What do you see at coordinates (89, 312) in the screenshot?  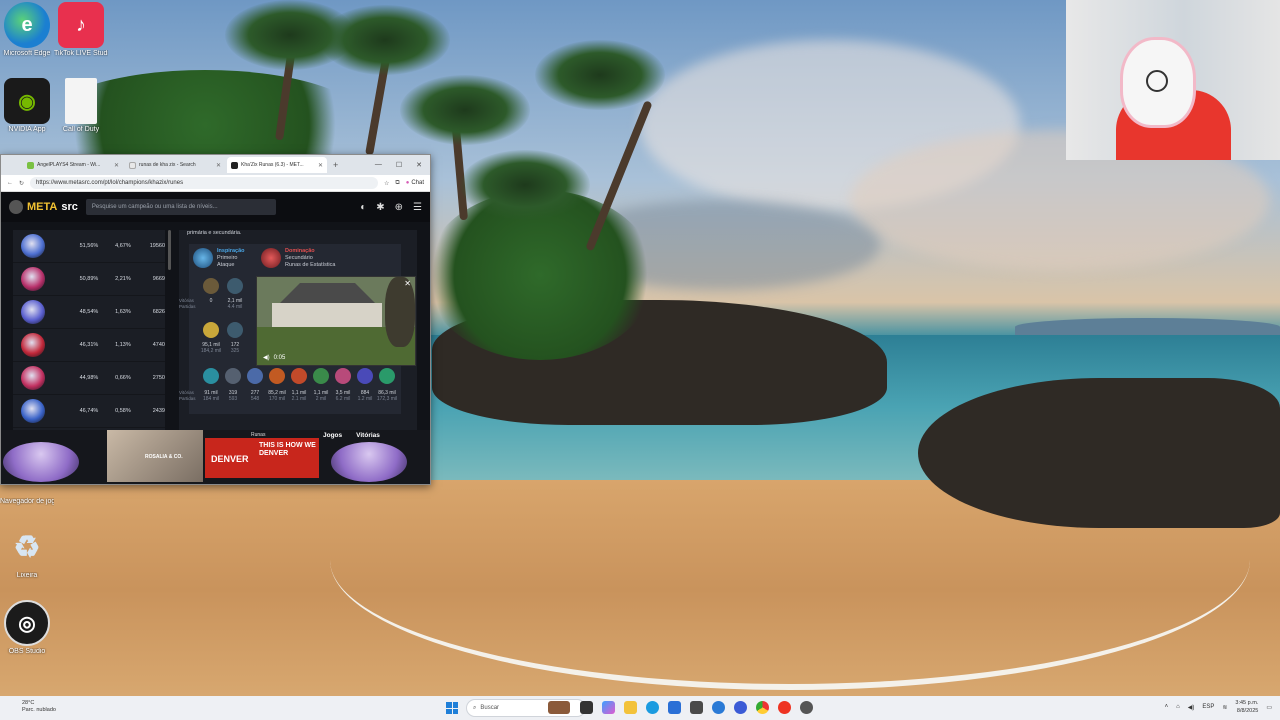 I see `rune-build-row: 48,54% 1,63% 6826` at bounding box center [89, 312].